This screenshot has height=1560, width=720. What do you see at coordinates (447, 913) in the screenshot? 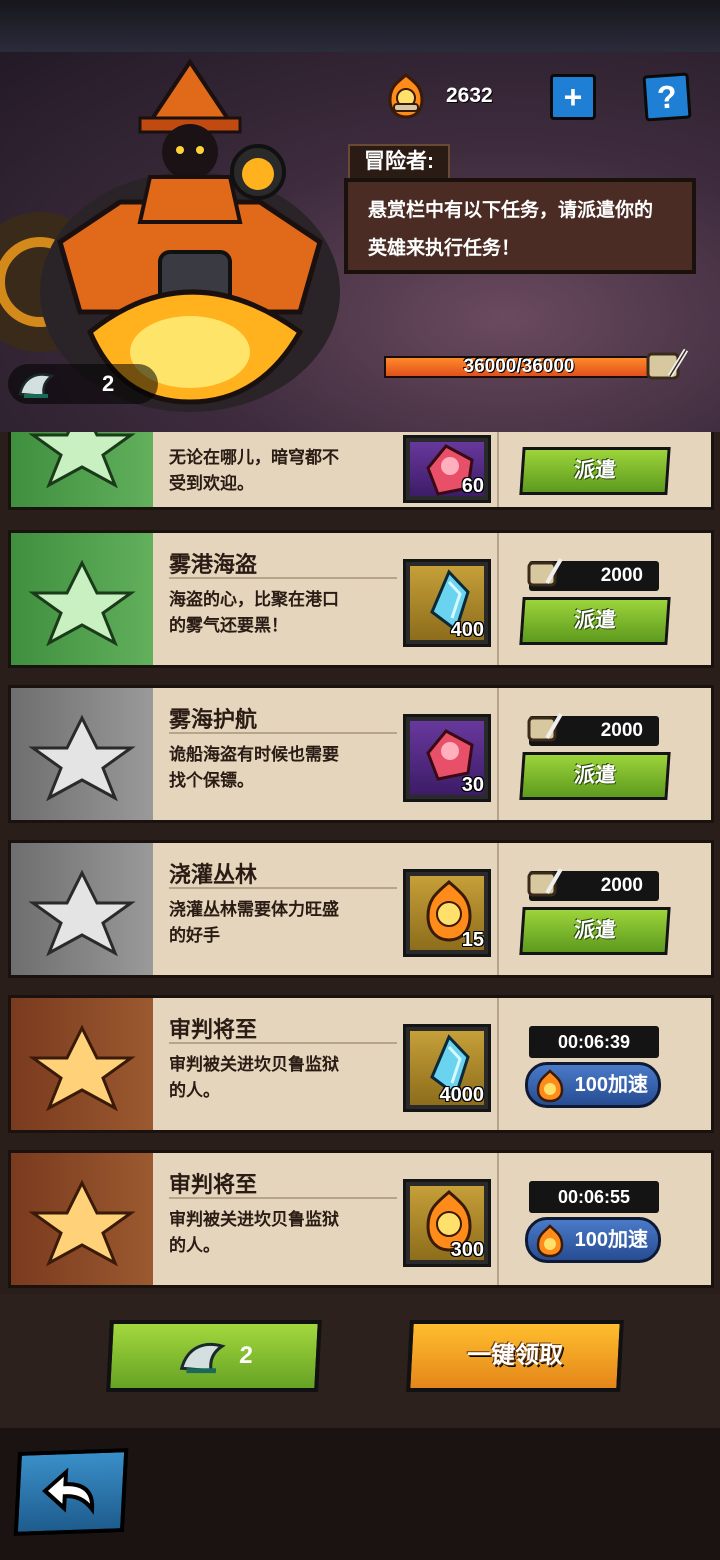
I see `reward-box: 15` at bounding box center [447, 913].